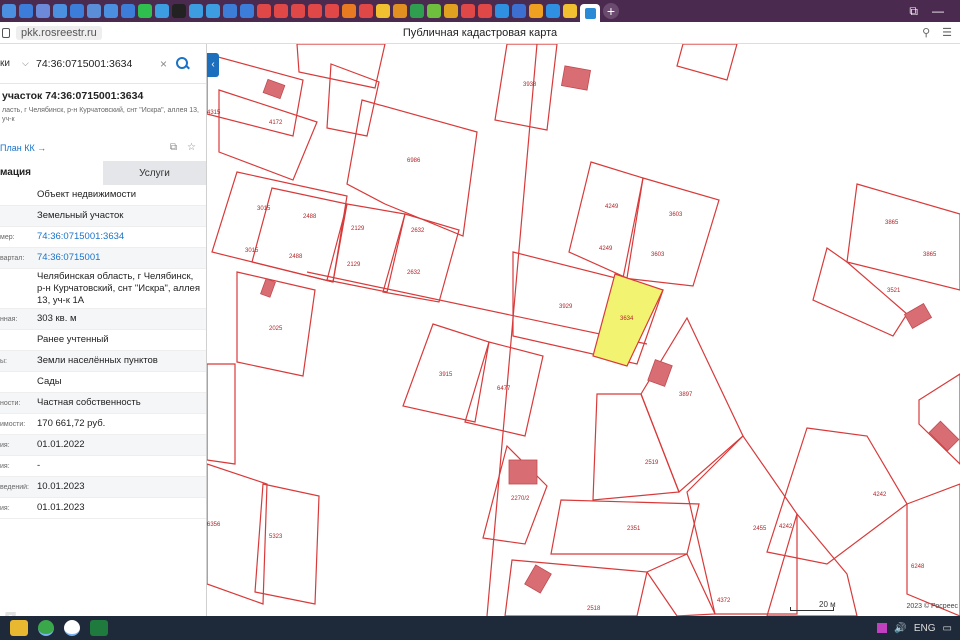 This screenshot has height=640, width=960. What do you see at coordinates (900, 628) in the screenshot?
I see `volume-icon: 🔊` at bounding box center [900, 628].